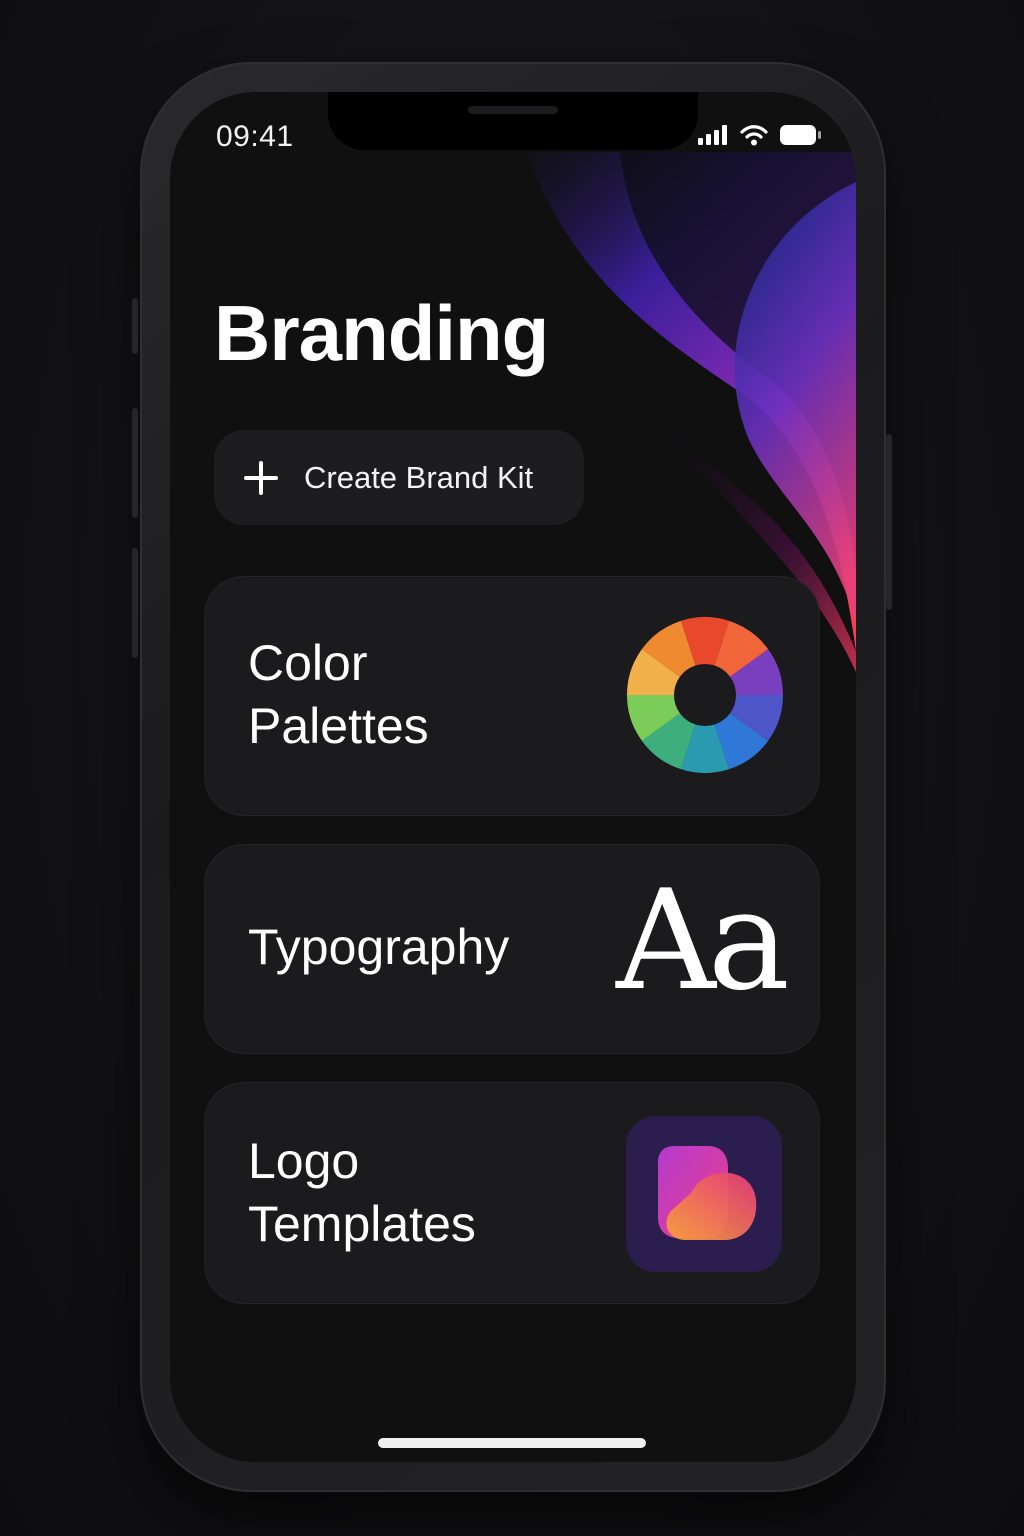 This screenshot has width=1024, height=1536. I want to click on logo-mark-icon, so click(707, 1193).